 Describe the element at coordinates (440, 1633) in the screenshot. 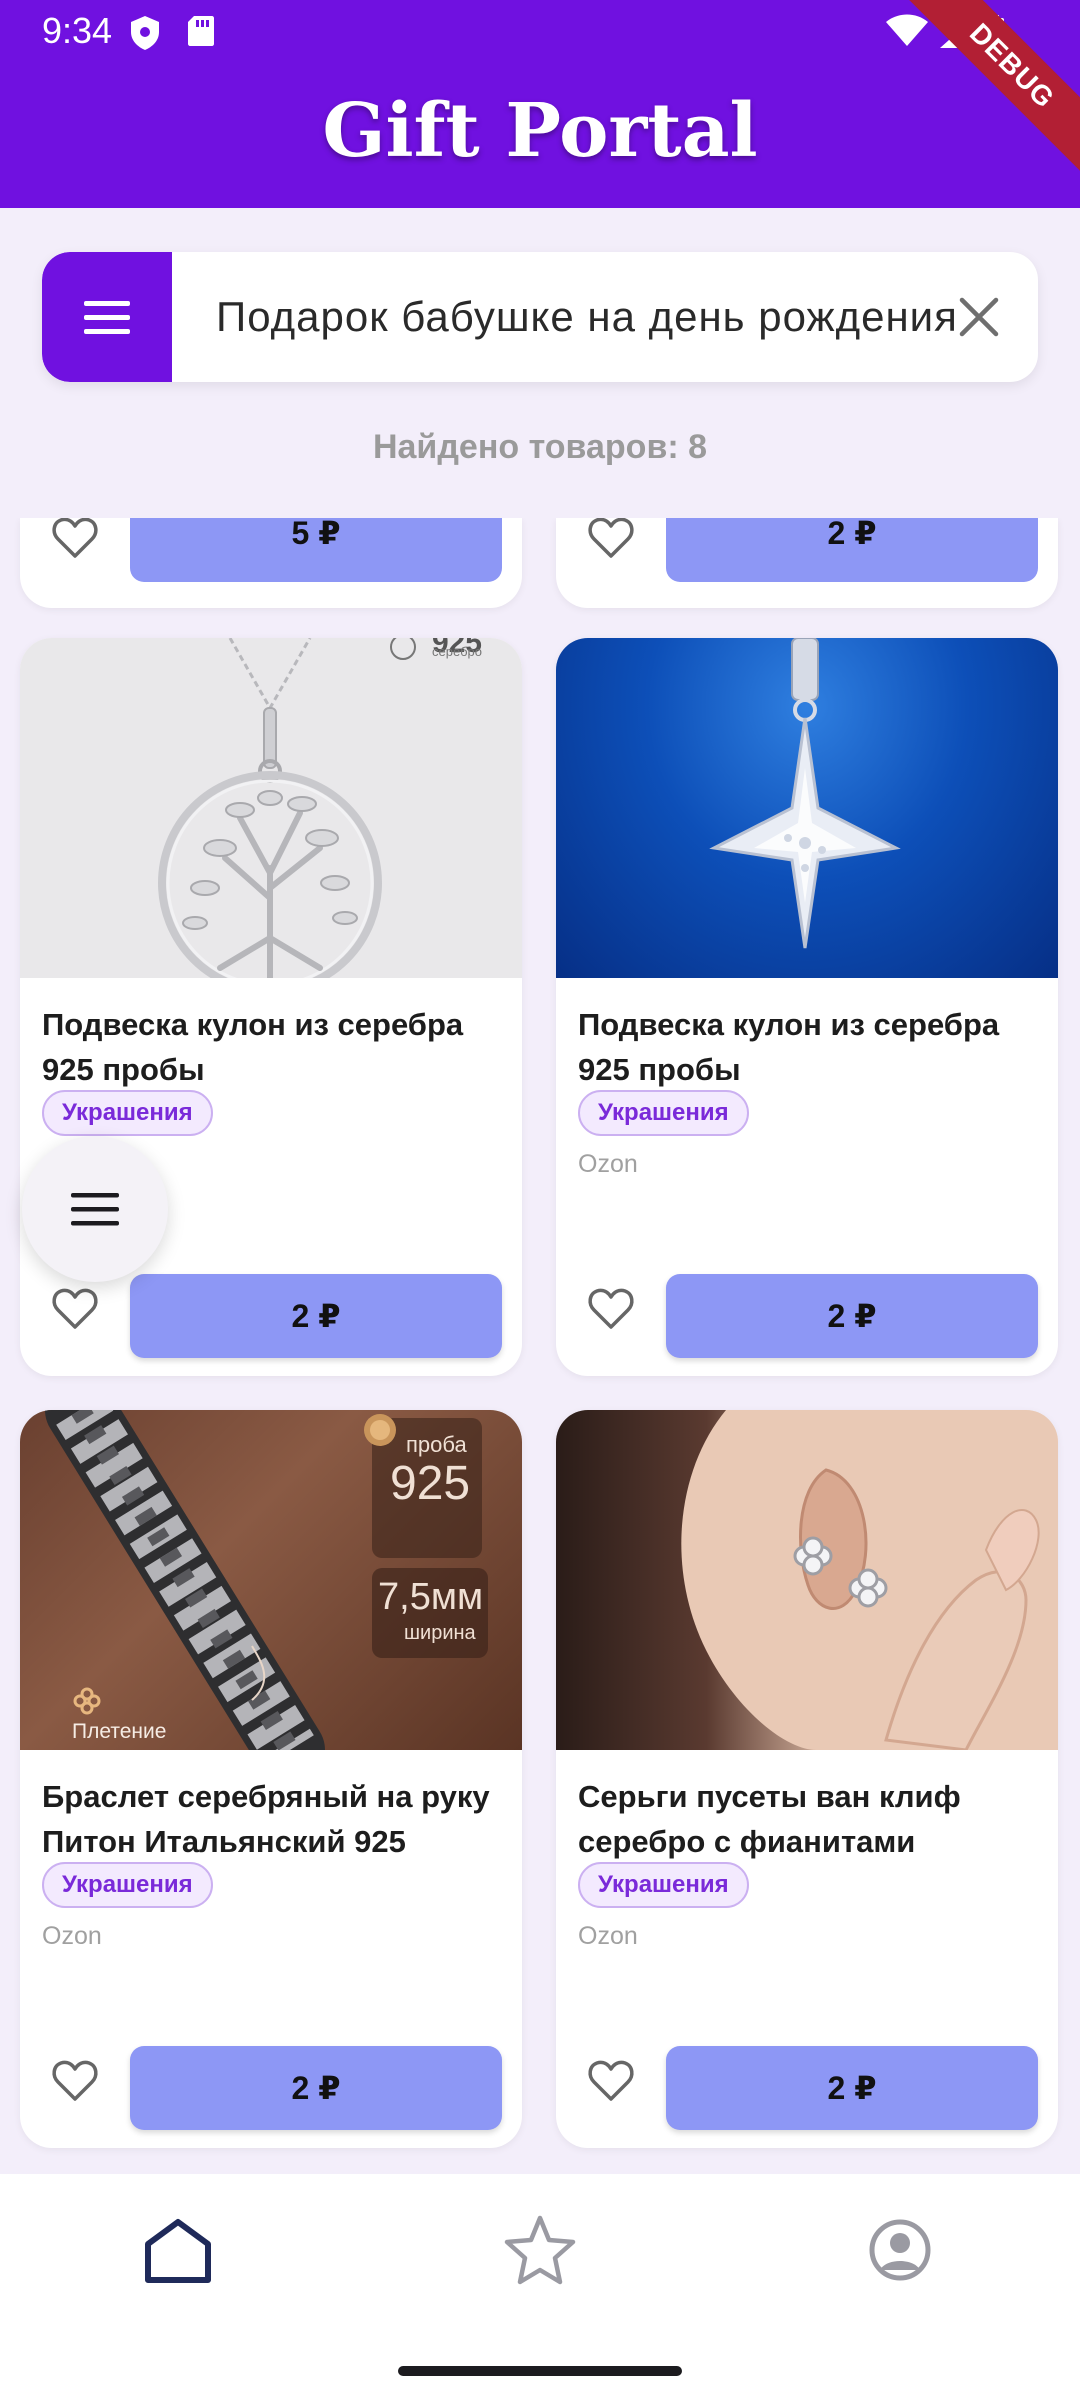

I see `width-label: ширина` at that location.